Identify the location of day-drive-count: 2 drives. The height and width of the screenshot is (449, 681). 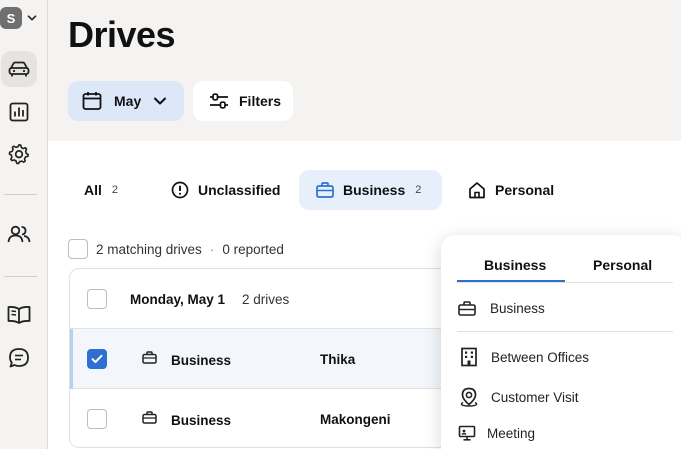
(266, 299).